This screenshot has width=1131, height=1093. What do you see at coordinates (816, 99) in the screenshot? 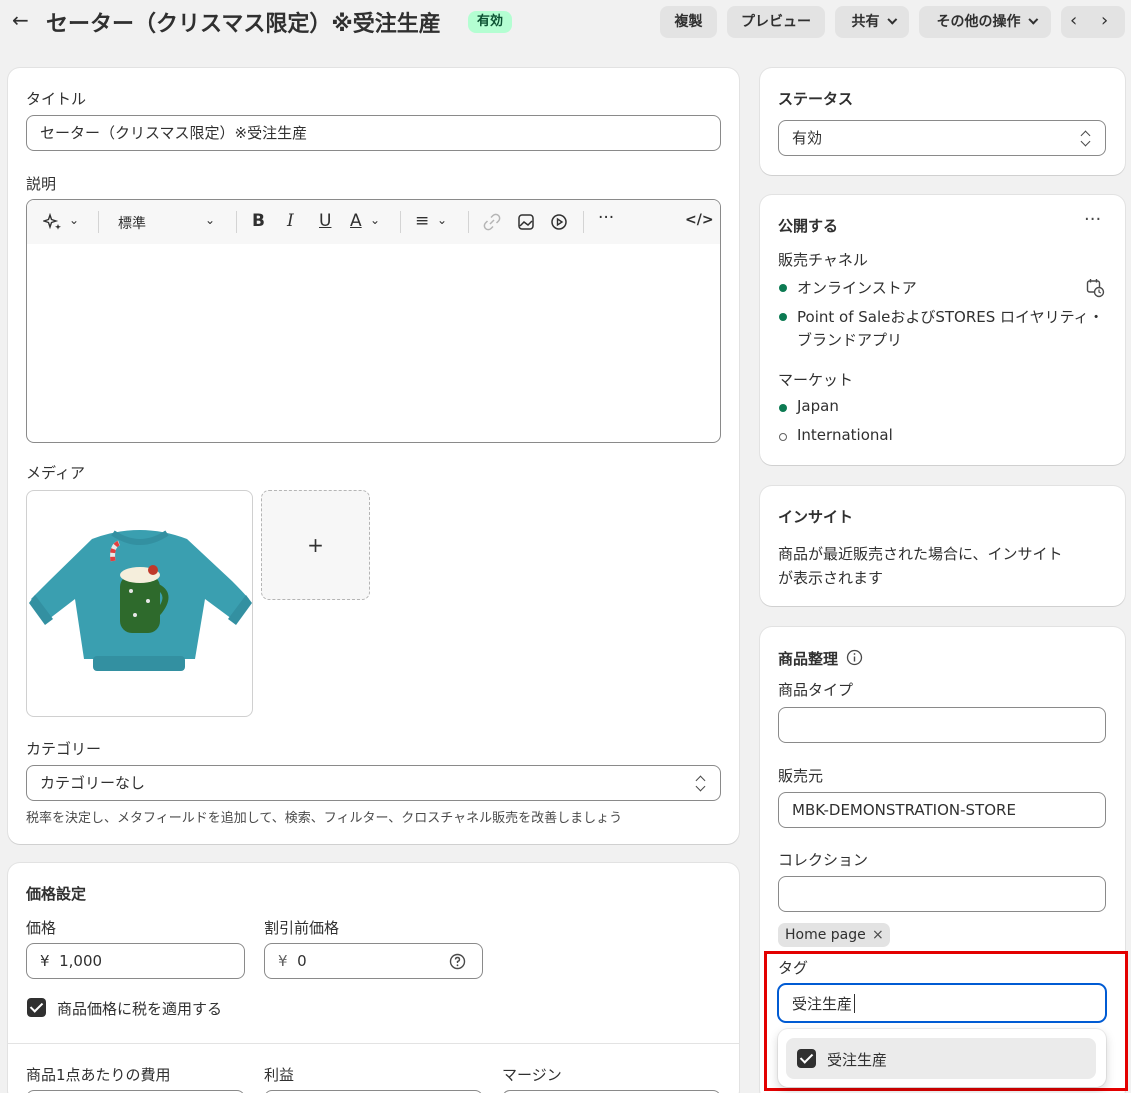
I see `status-heading: ステータス` at bounding box center [816, 99].